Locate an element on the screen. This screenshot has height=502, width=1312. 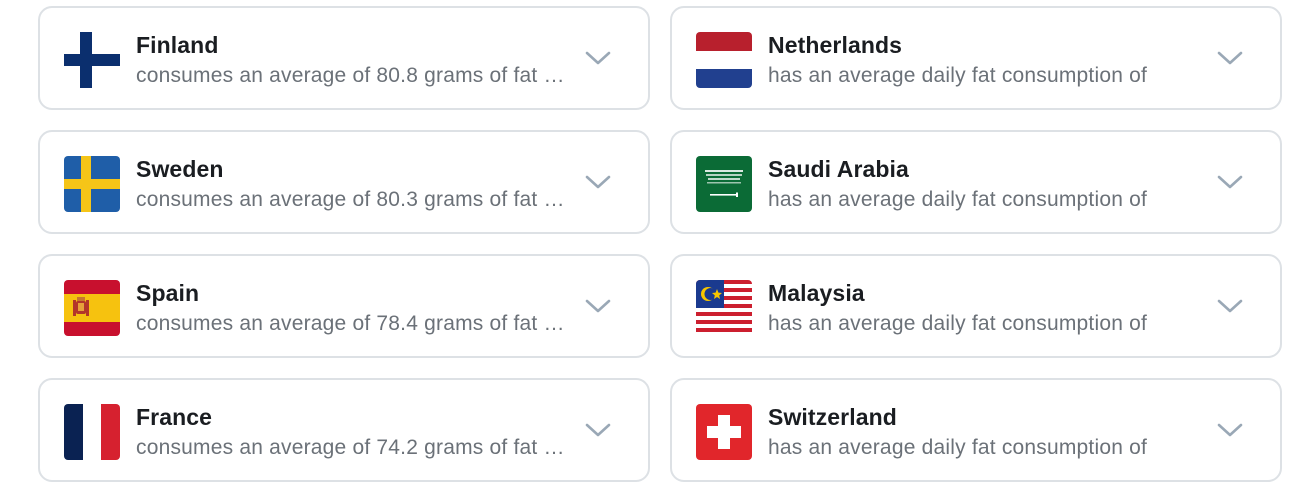
country-name: Sweden is located at coordinates (180, 169).